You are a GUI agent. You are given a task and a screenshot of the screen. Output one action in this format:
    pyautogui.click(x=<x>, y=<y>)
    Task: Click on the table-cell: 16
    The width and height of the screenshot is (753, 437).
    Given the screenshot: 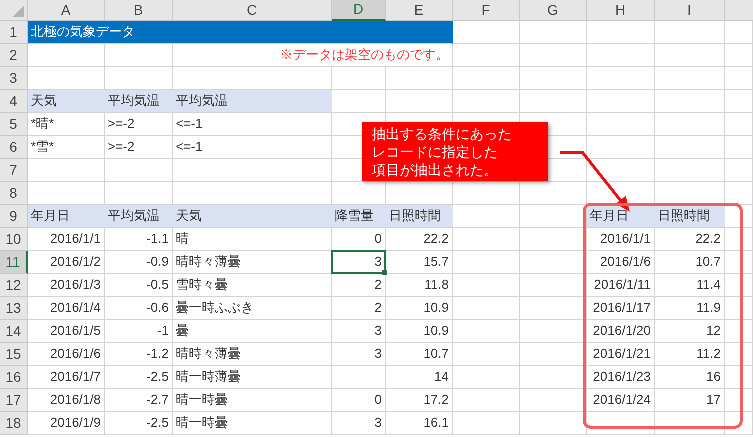 What is the action you would take?
    pyautogui.click(x=690, y=377)
    